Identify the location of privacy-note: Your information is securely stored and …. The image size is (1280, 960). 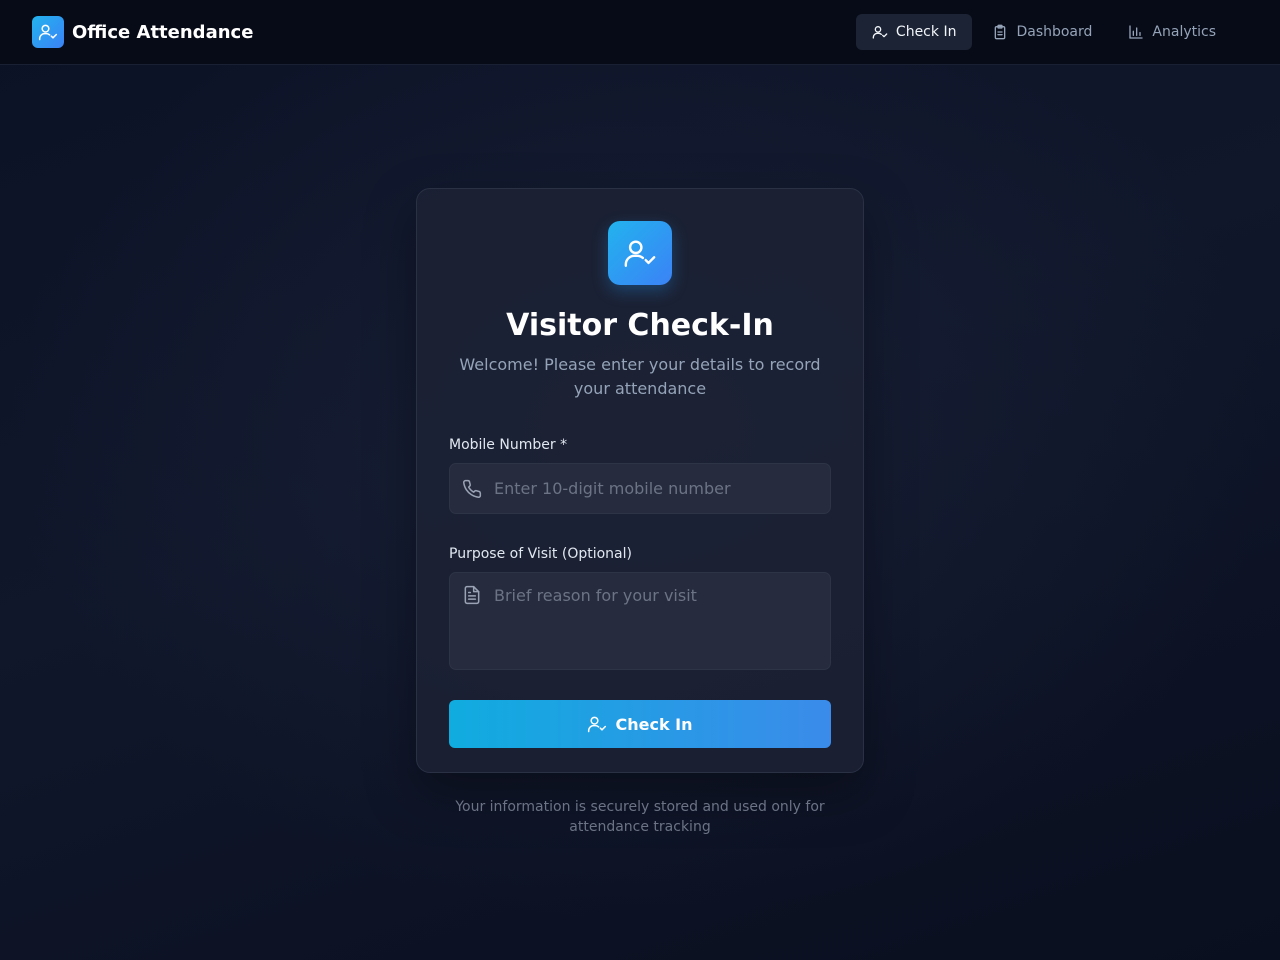
(640, 817).